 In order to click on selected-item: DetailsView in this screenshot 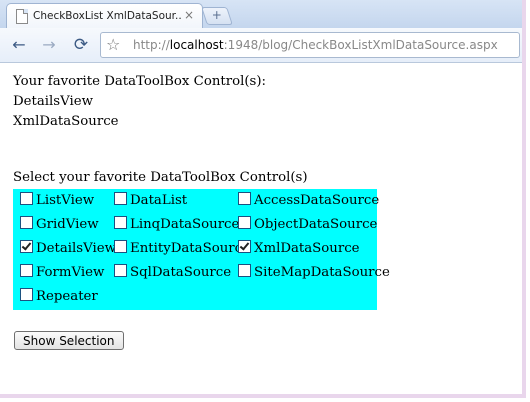, I will do `click(53, 101)`.